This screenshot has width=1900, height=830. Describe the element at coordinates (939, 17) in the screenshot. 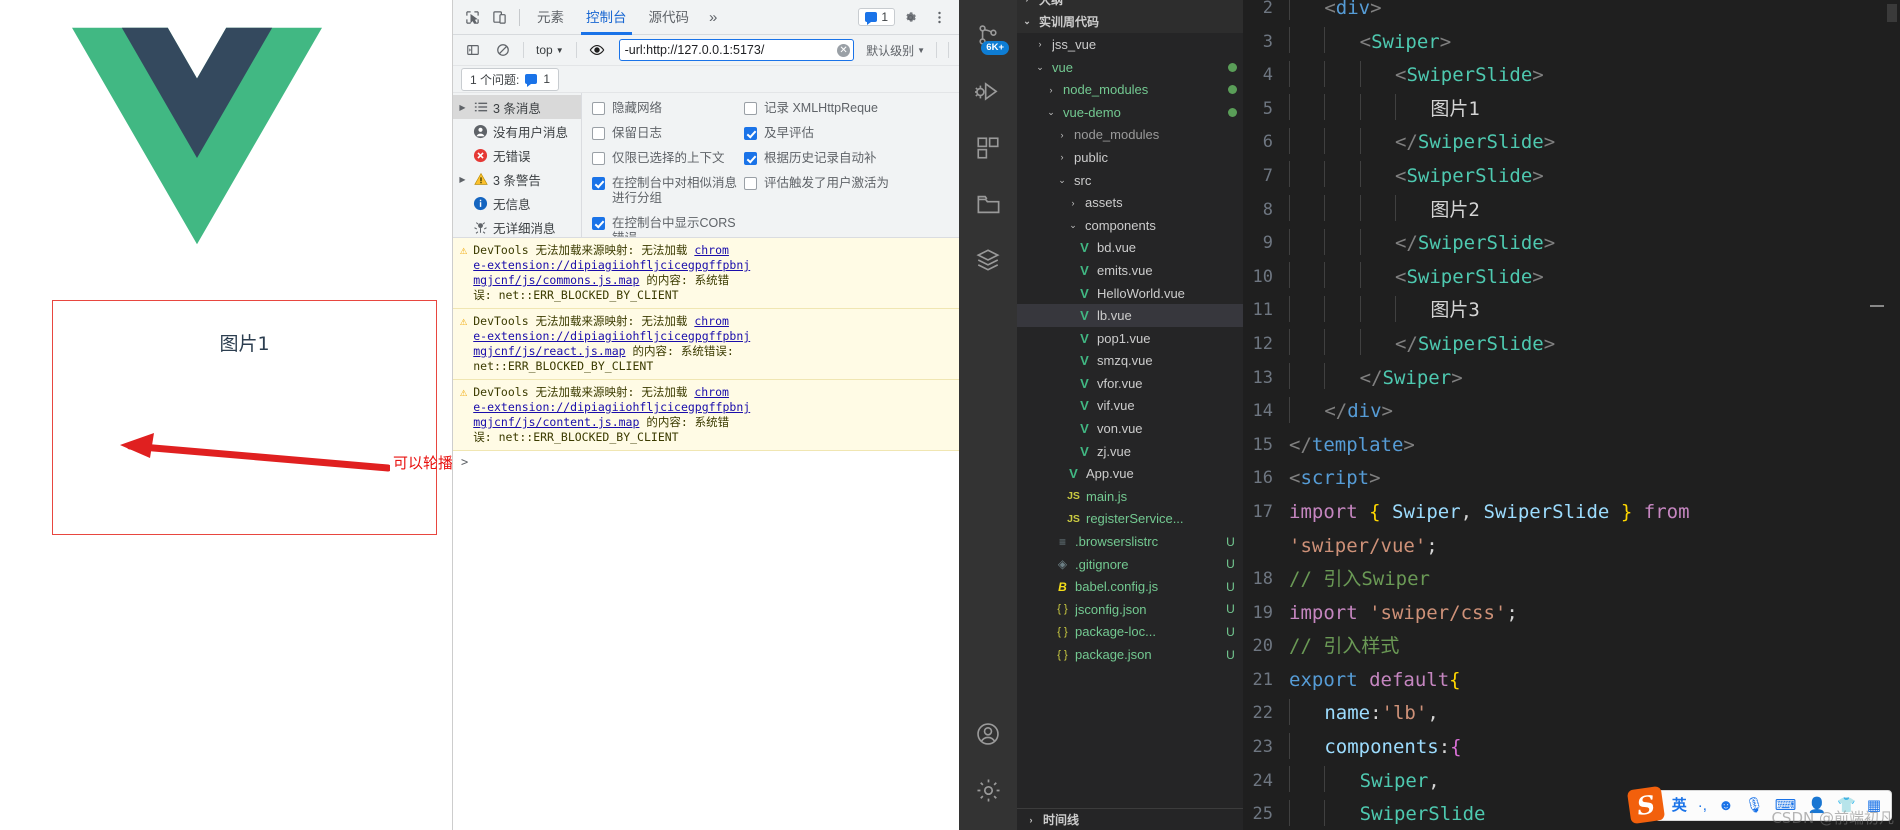

I see `devtools-more-menu-icon` at that location.